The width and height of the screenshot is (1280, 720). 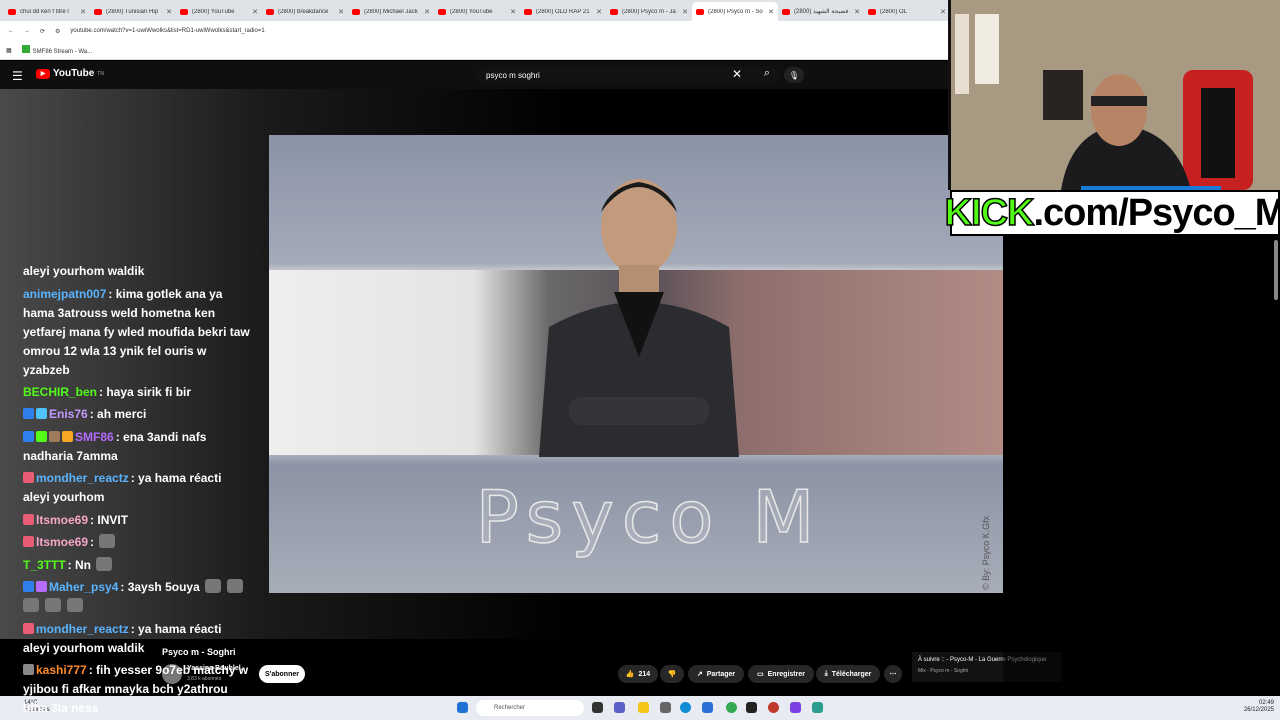 I want to click on share-icon: ↗, so click(x=699, y=674).